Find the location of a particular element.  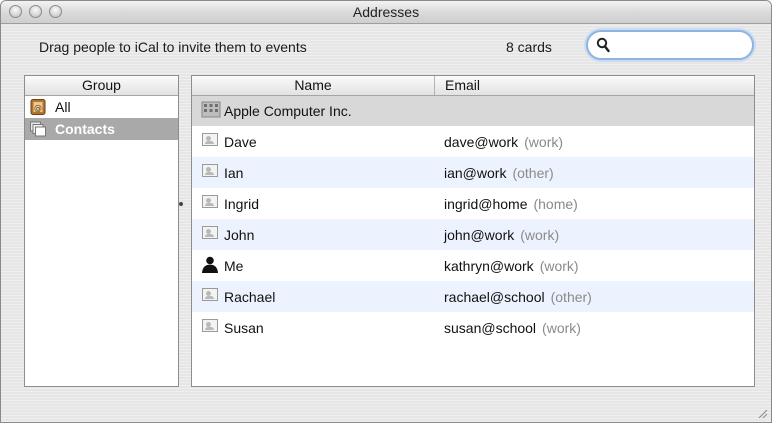

window-title: Addresses is located at coordinates (386, 12).